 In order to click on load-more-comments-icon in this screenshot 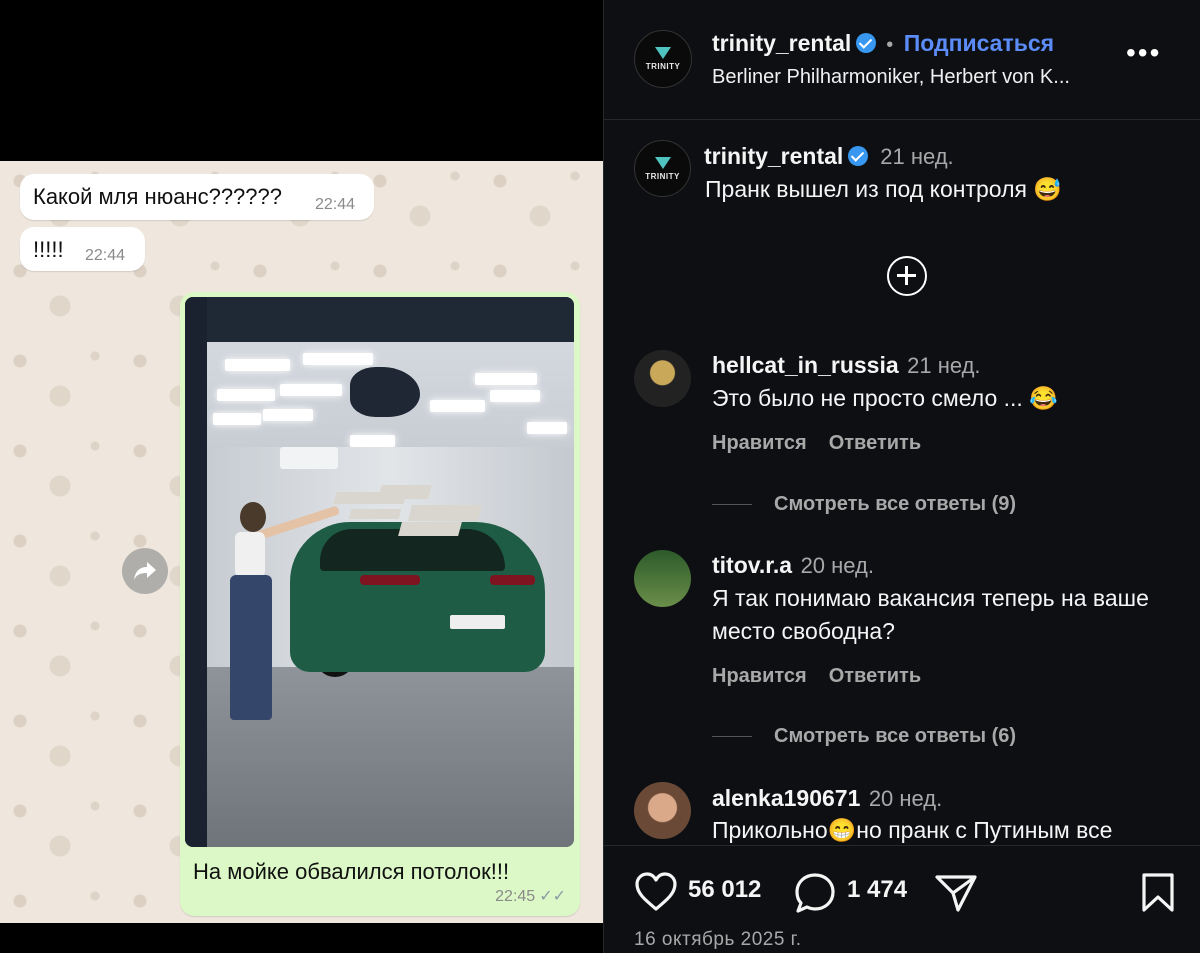, I will do `click(907, 276)`.